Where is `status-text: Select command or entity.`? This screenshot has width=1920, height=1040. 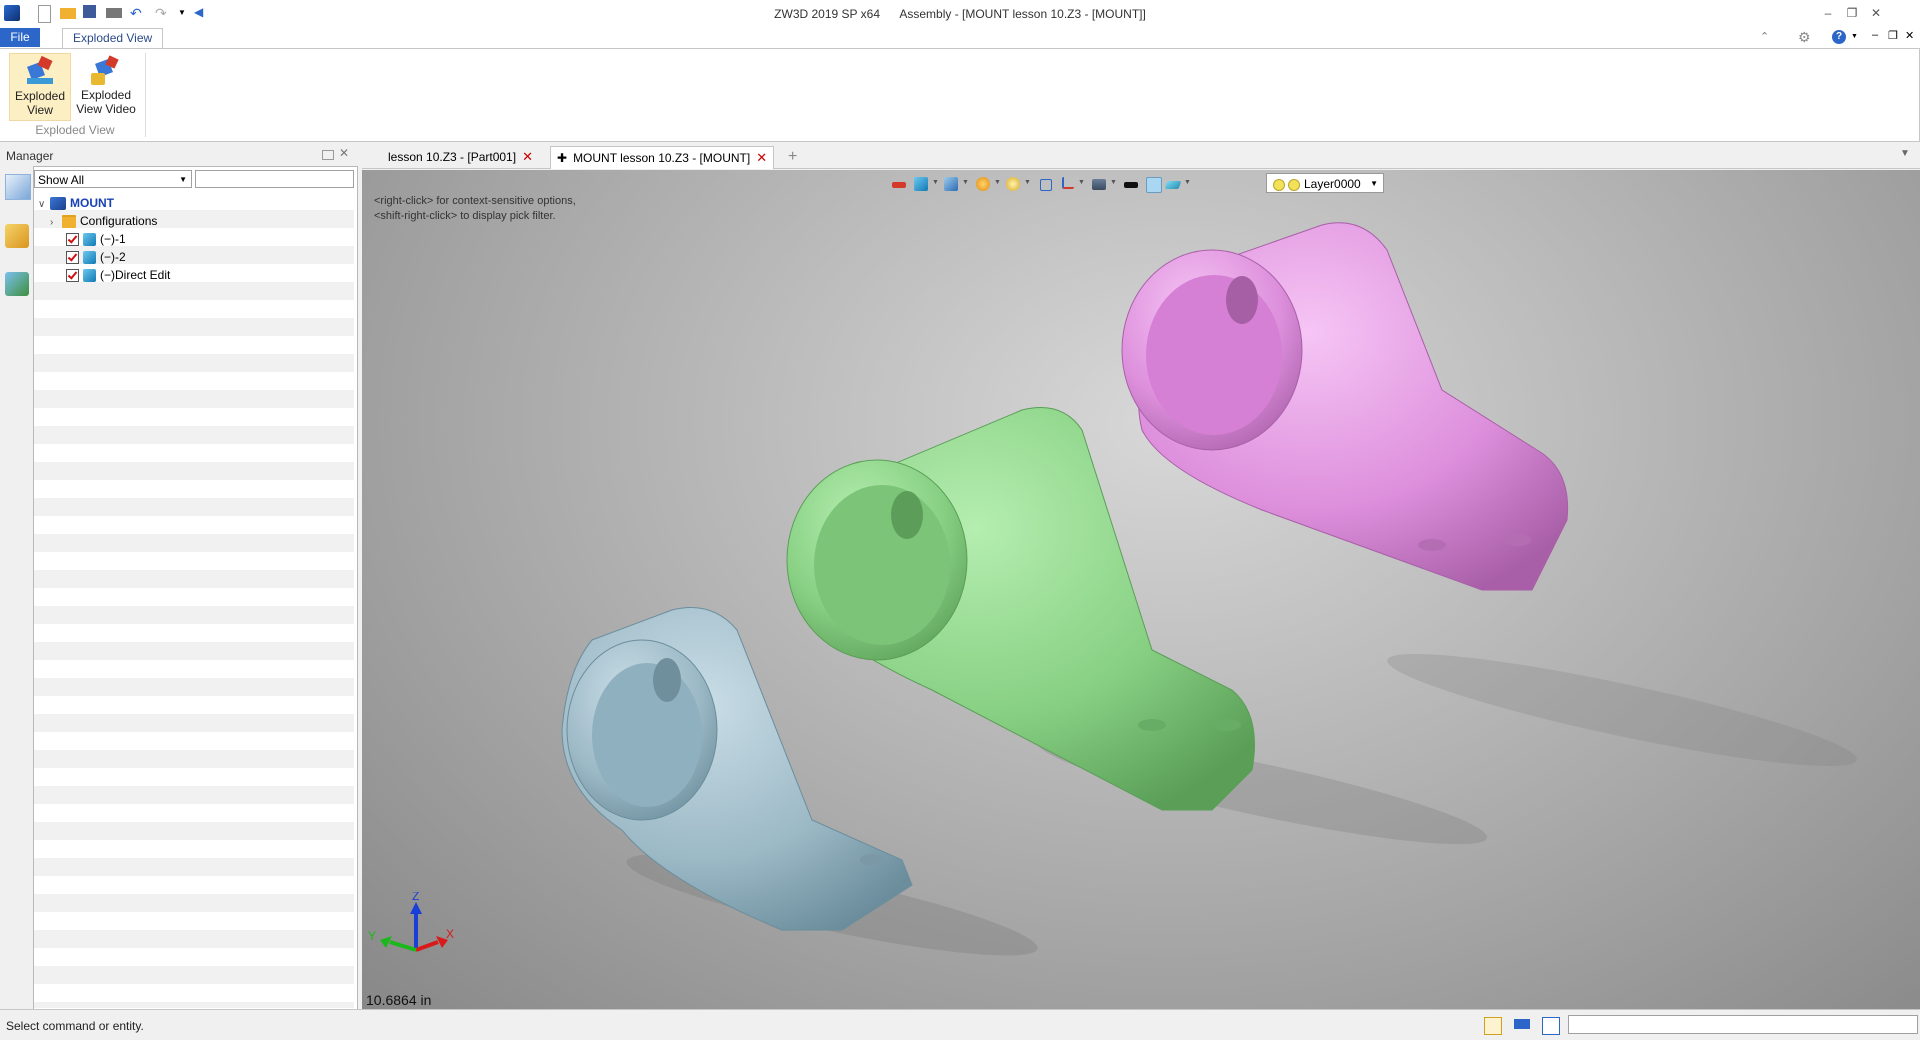 status-text: Select command or entity. is located at coordinates (75, 1026).